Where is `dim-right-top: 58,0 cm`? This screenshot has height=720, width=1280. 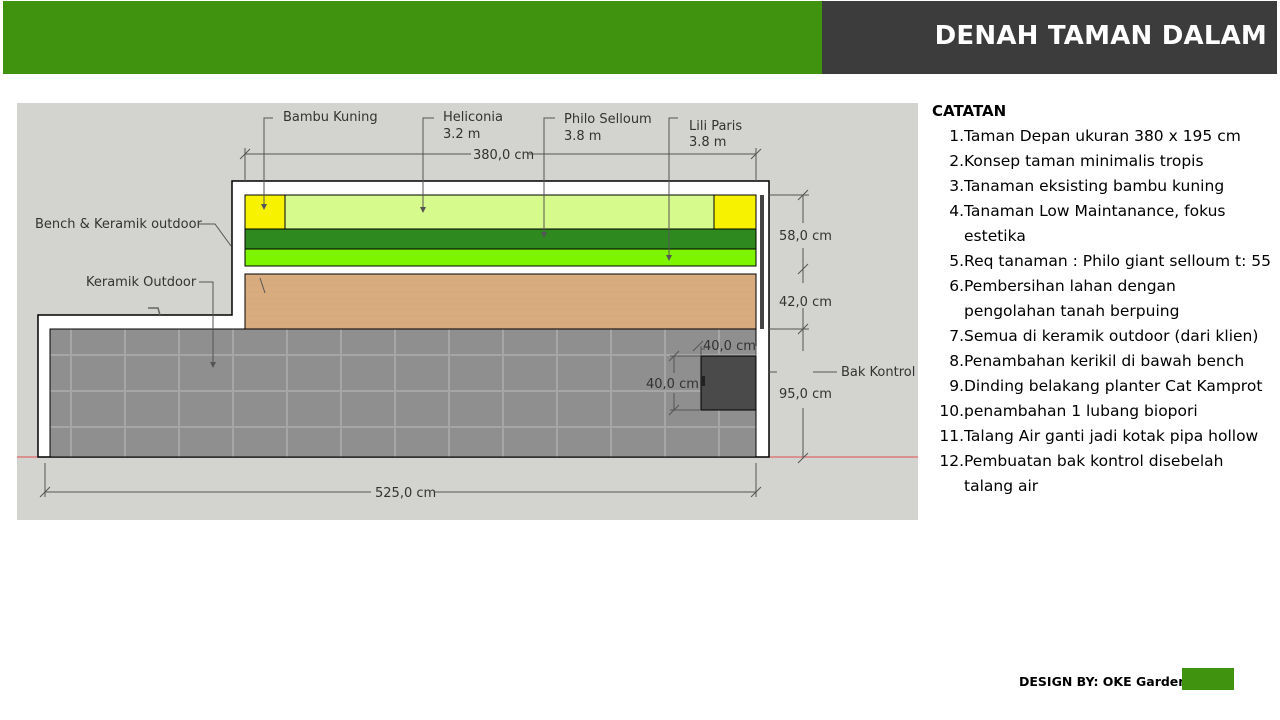
dim-right-top: 58,0 cm is located at coordinates (805, 236).